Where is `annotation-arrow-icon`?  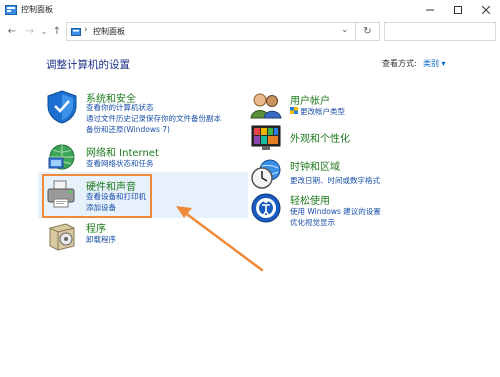 annotation-arrow-icon is located at coordinates (220, 239).